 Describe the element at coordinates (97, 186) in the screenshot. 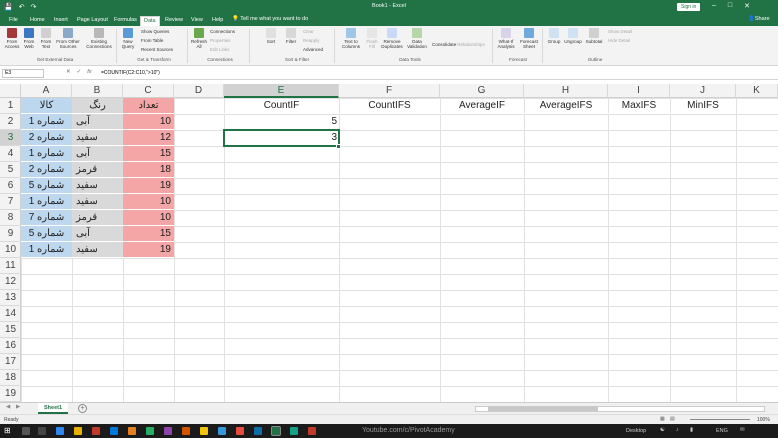

I see `cell-b6: سفید` at that location.